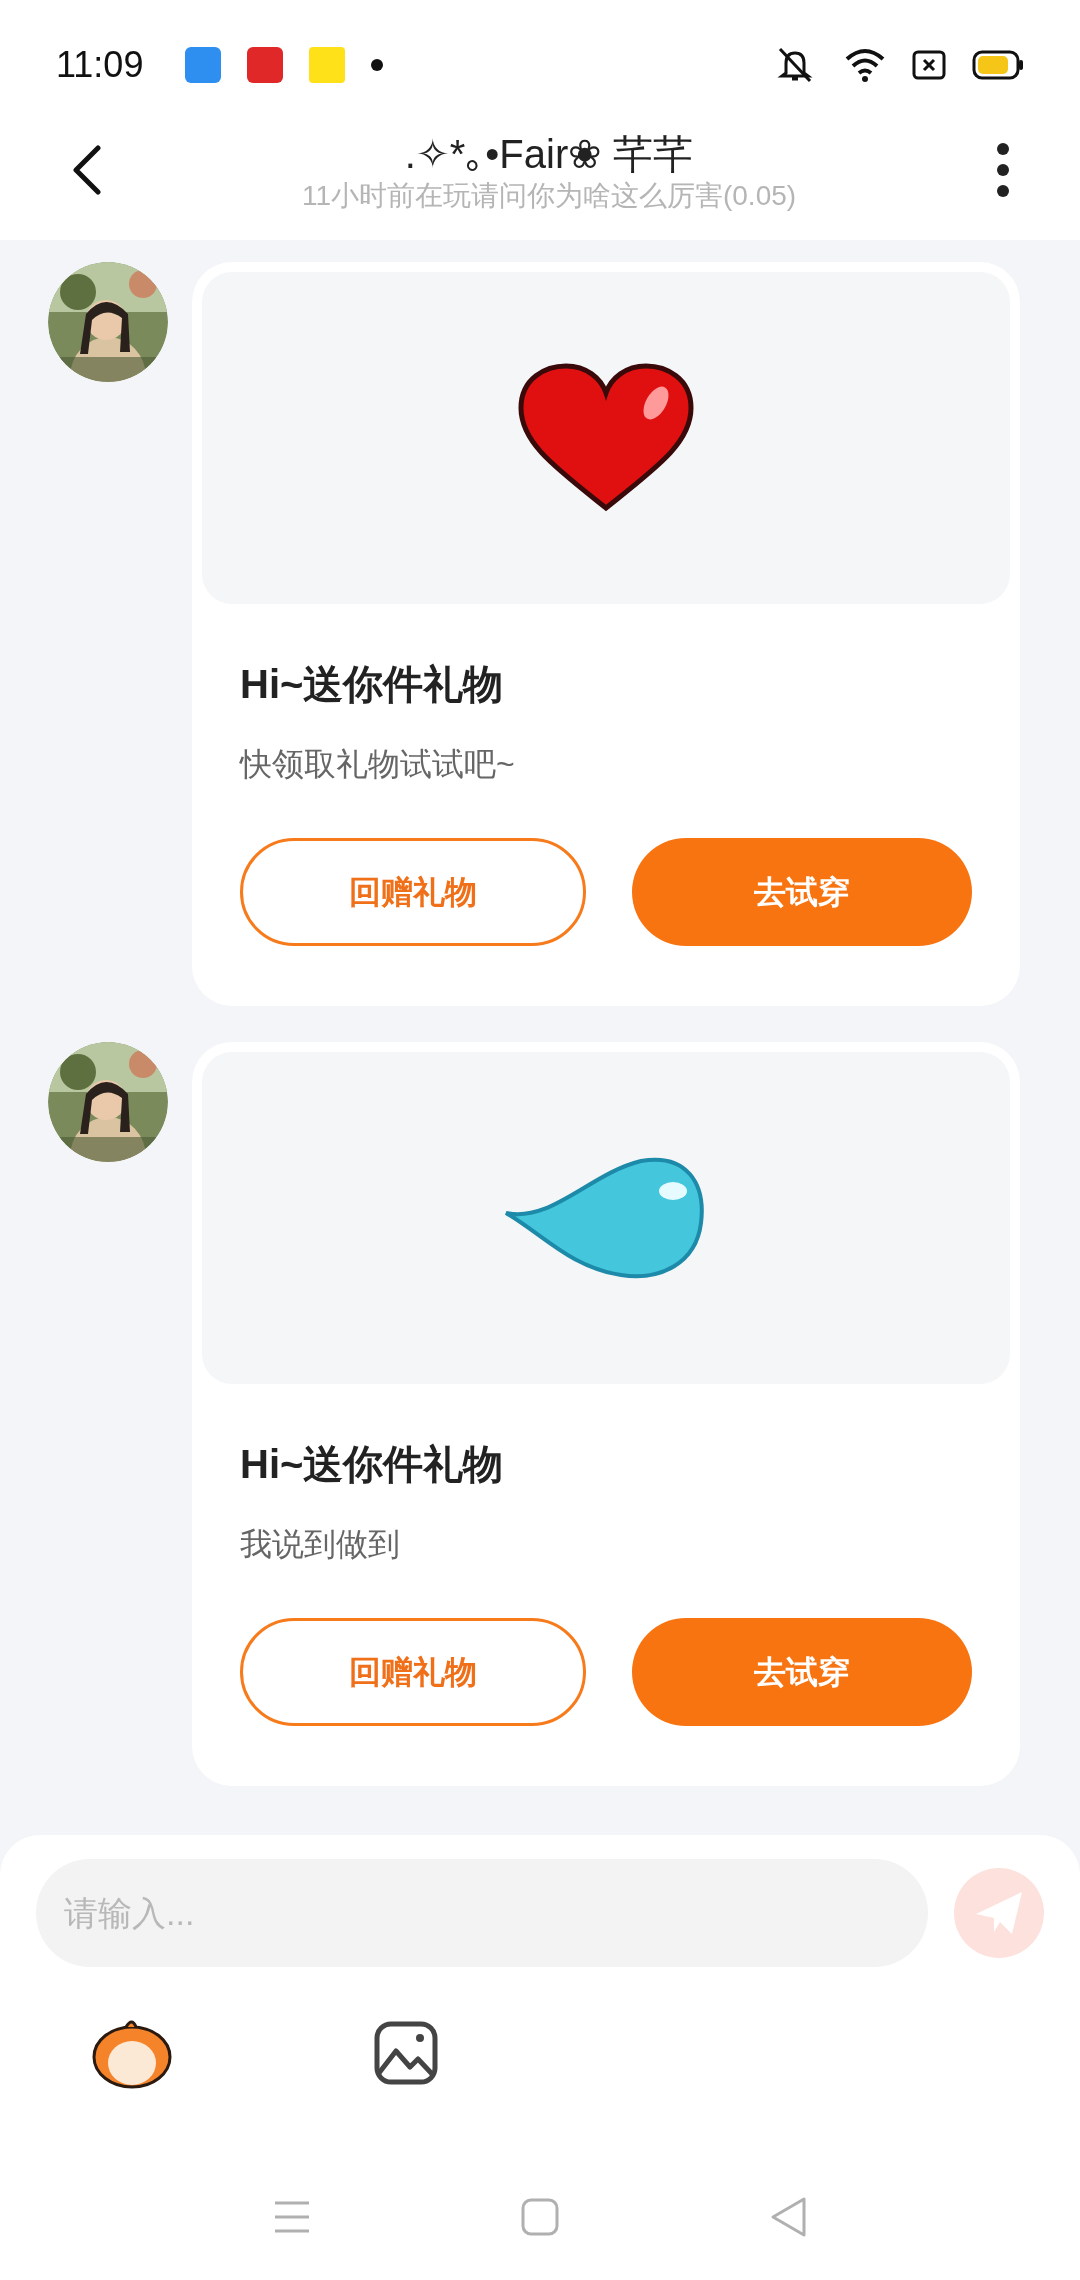 The width and height of the screenshot is (1080, 2280). What do you see at coordinates (549, 154) in the screenshot?
I see `chat-title: .✧*｡•Fair❀ 芊芊` at bounding box center [549, 154].